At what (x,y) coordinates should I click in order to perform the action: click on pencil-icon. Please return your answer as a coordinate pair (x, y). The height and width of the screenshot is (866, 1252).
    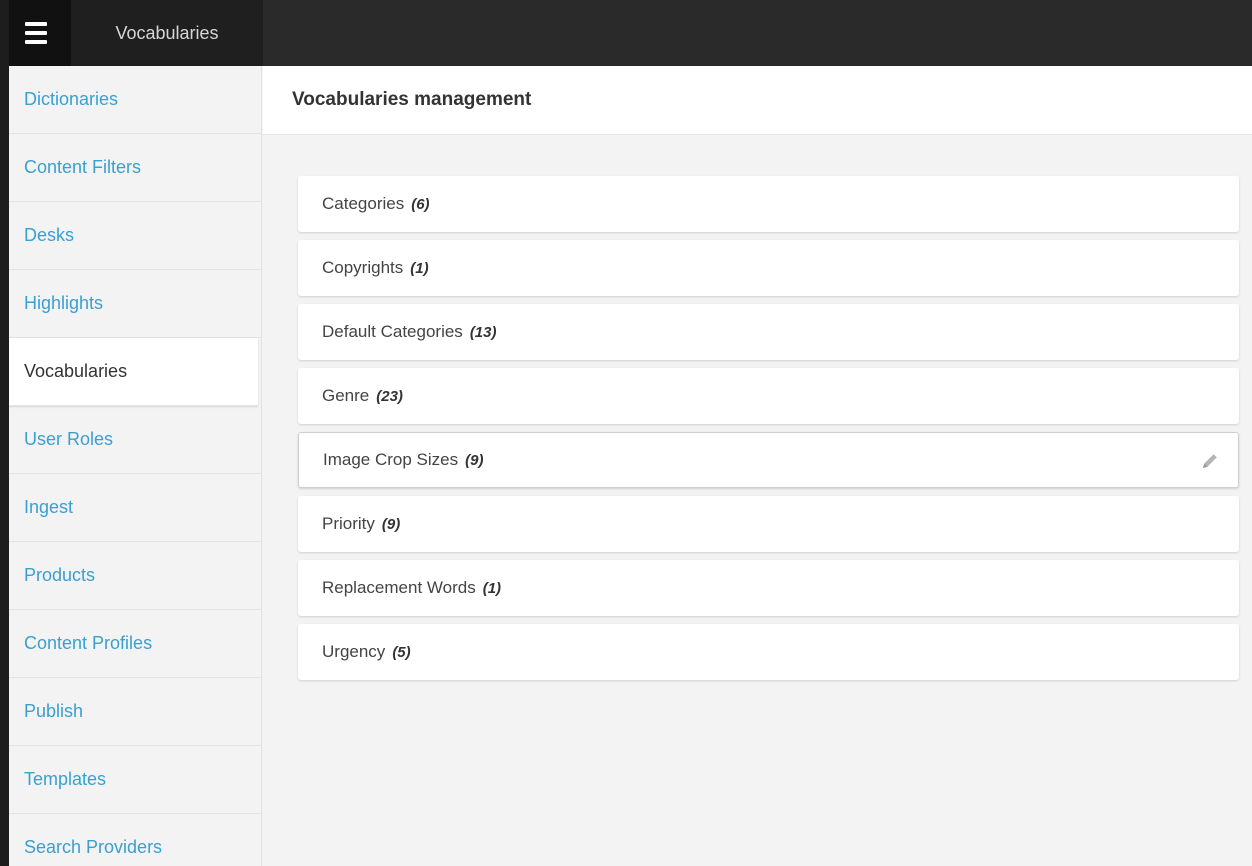
    Looking at the image, I should click on (1210, 461).